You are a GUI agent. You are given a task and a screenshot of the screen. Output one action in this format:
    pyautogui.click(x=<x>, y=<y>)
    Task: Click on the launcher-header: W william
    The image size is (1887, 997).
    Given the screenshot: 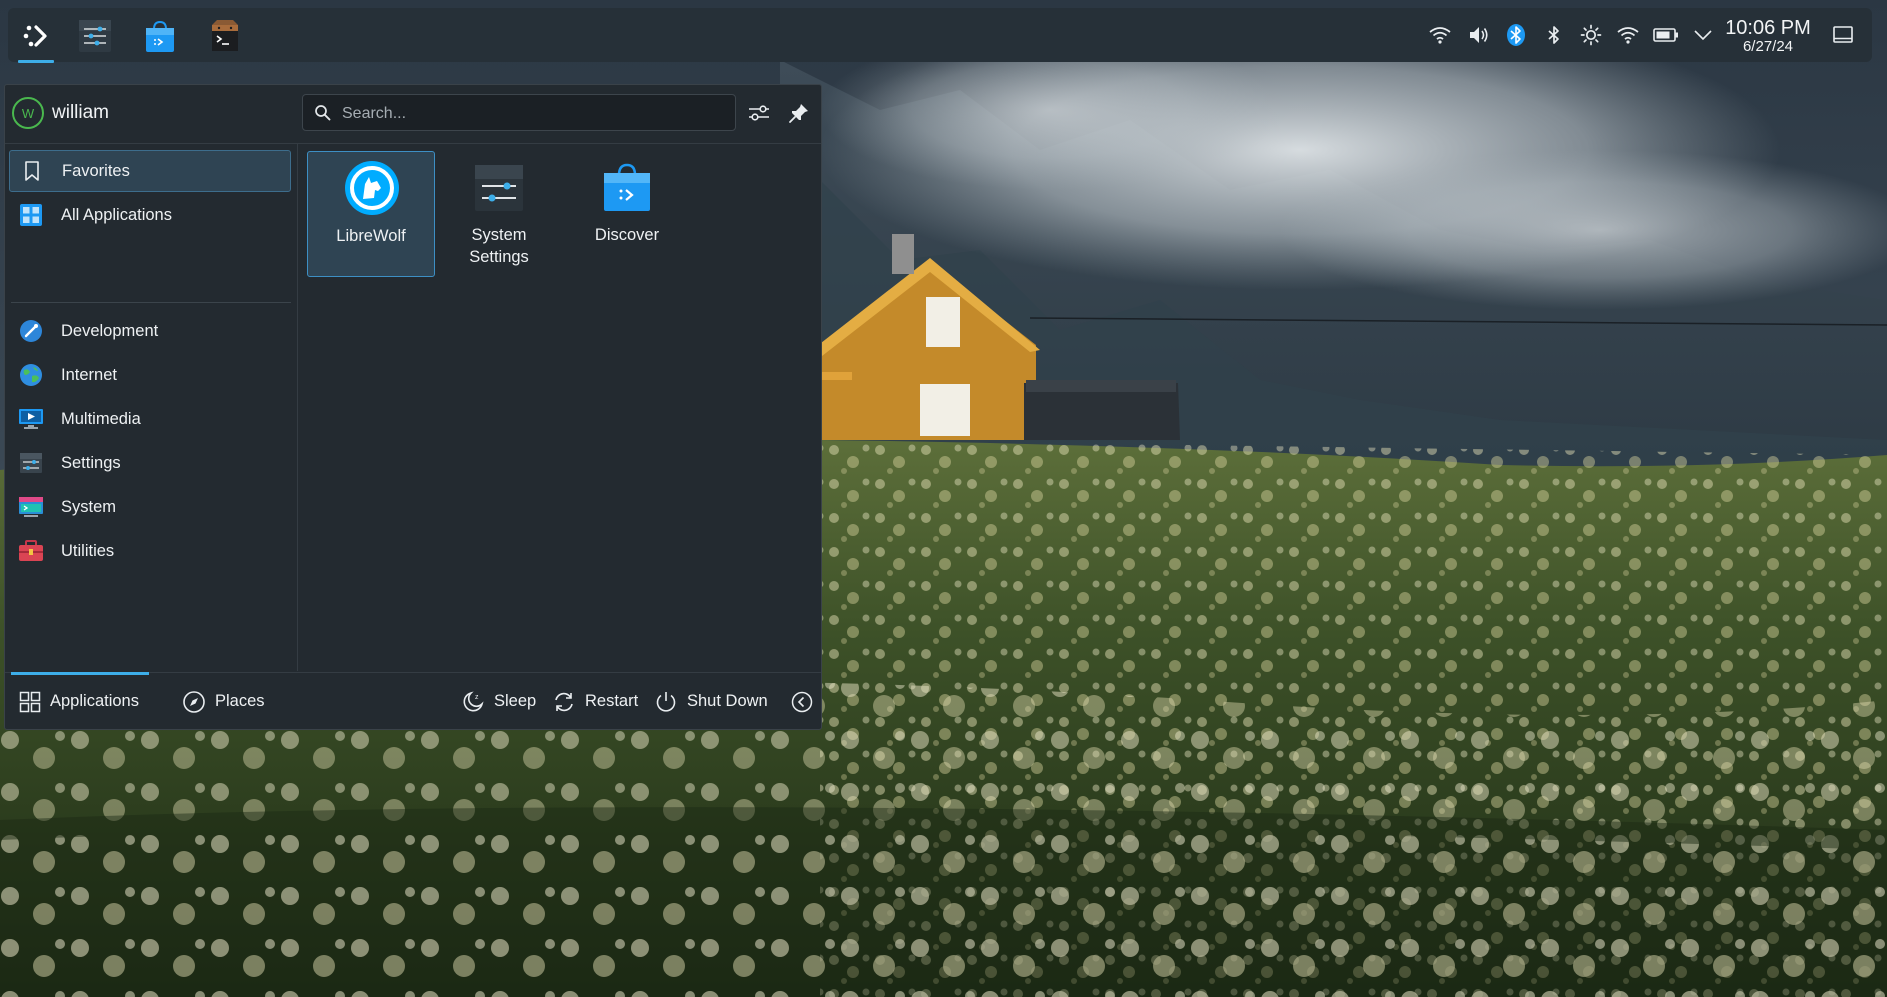 What is the action you would take?
    pyautogui.click(x=413, y=114)
    